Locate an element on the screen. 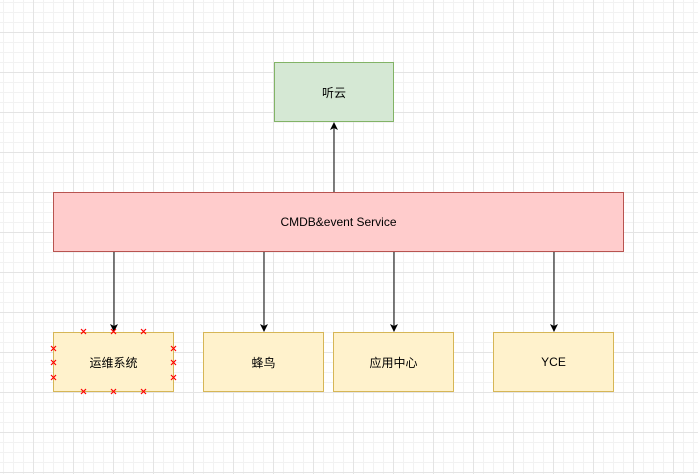 The image size is (698, 474). node-cmdb-event-service-label: CMDB&event Service is located at coordinates (338, 222).